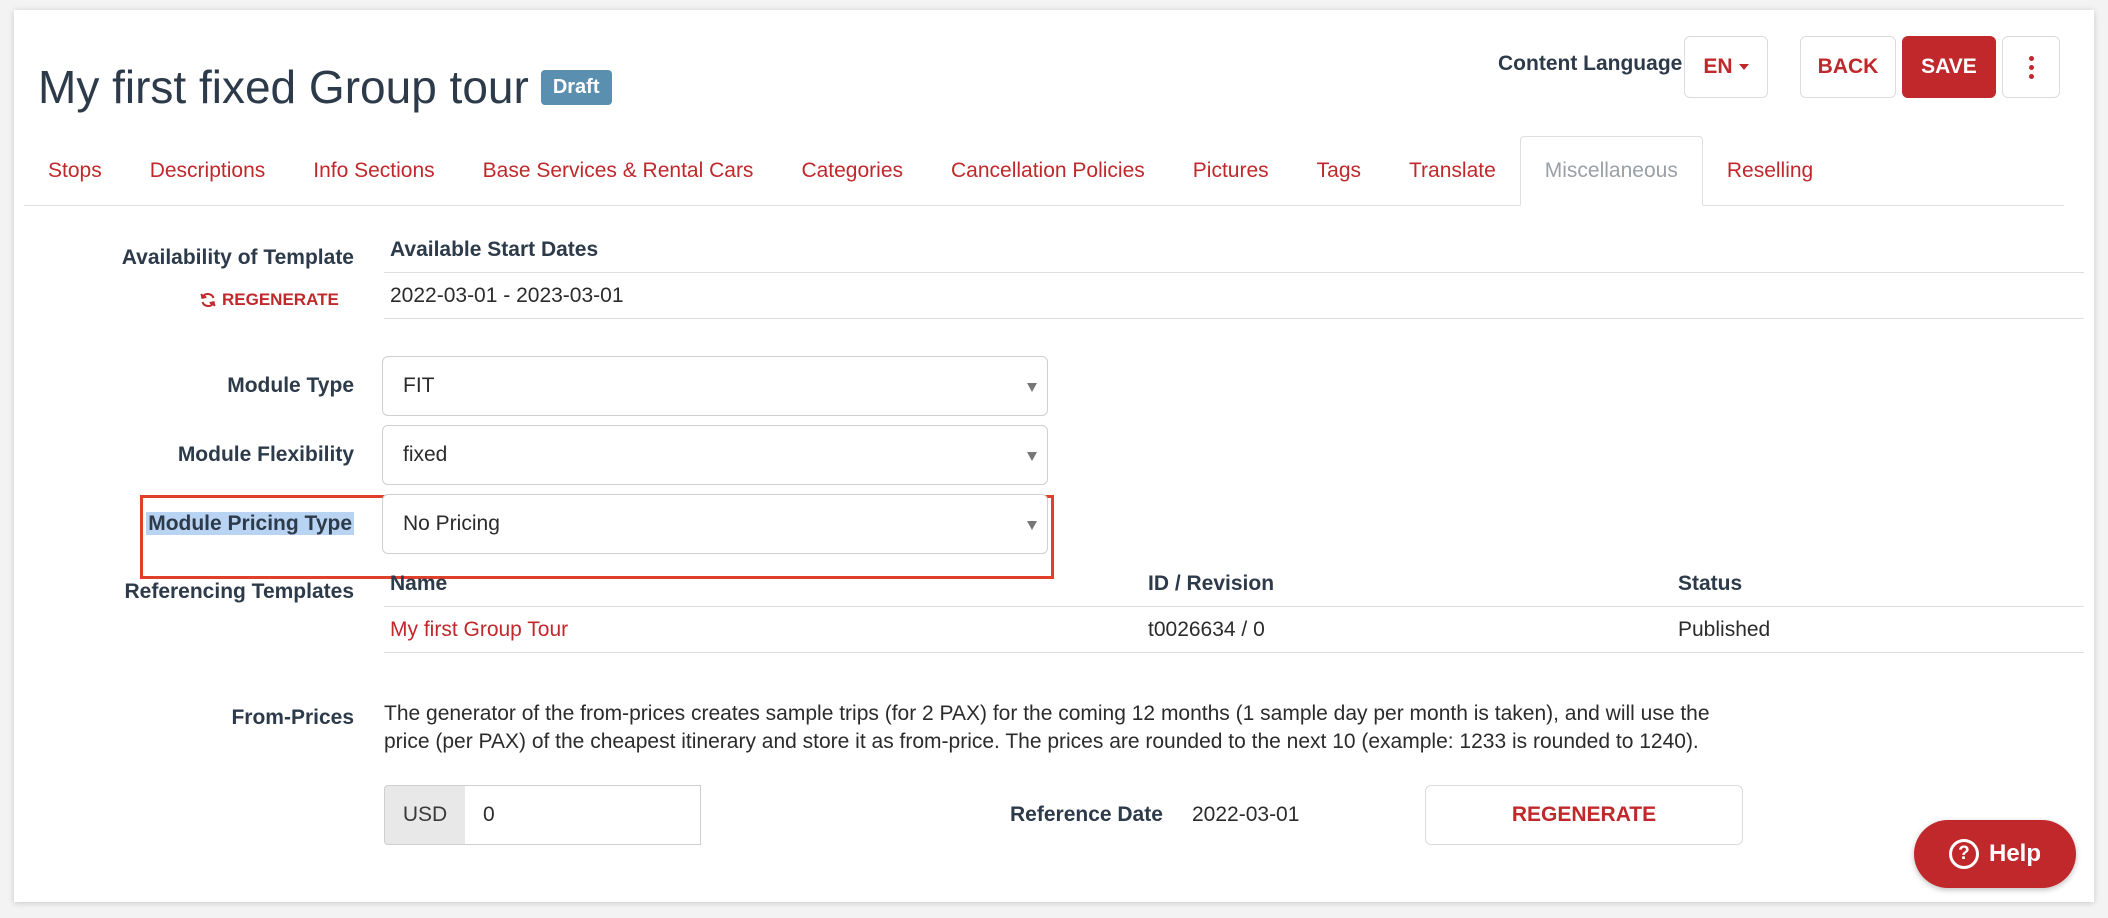 The width and height of the screenshot is (2108, 918). Describe the element at coordinates (1246, 814) in the screenshot. I see `reference-date-value: 2022-03-01` at that location.